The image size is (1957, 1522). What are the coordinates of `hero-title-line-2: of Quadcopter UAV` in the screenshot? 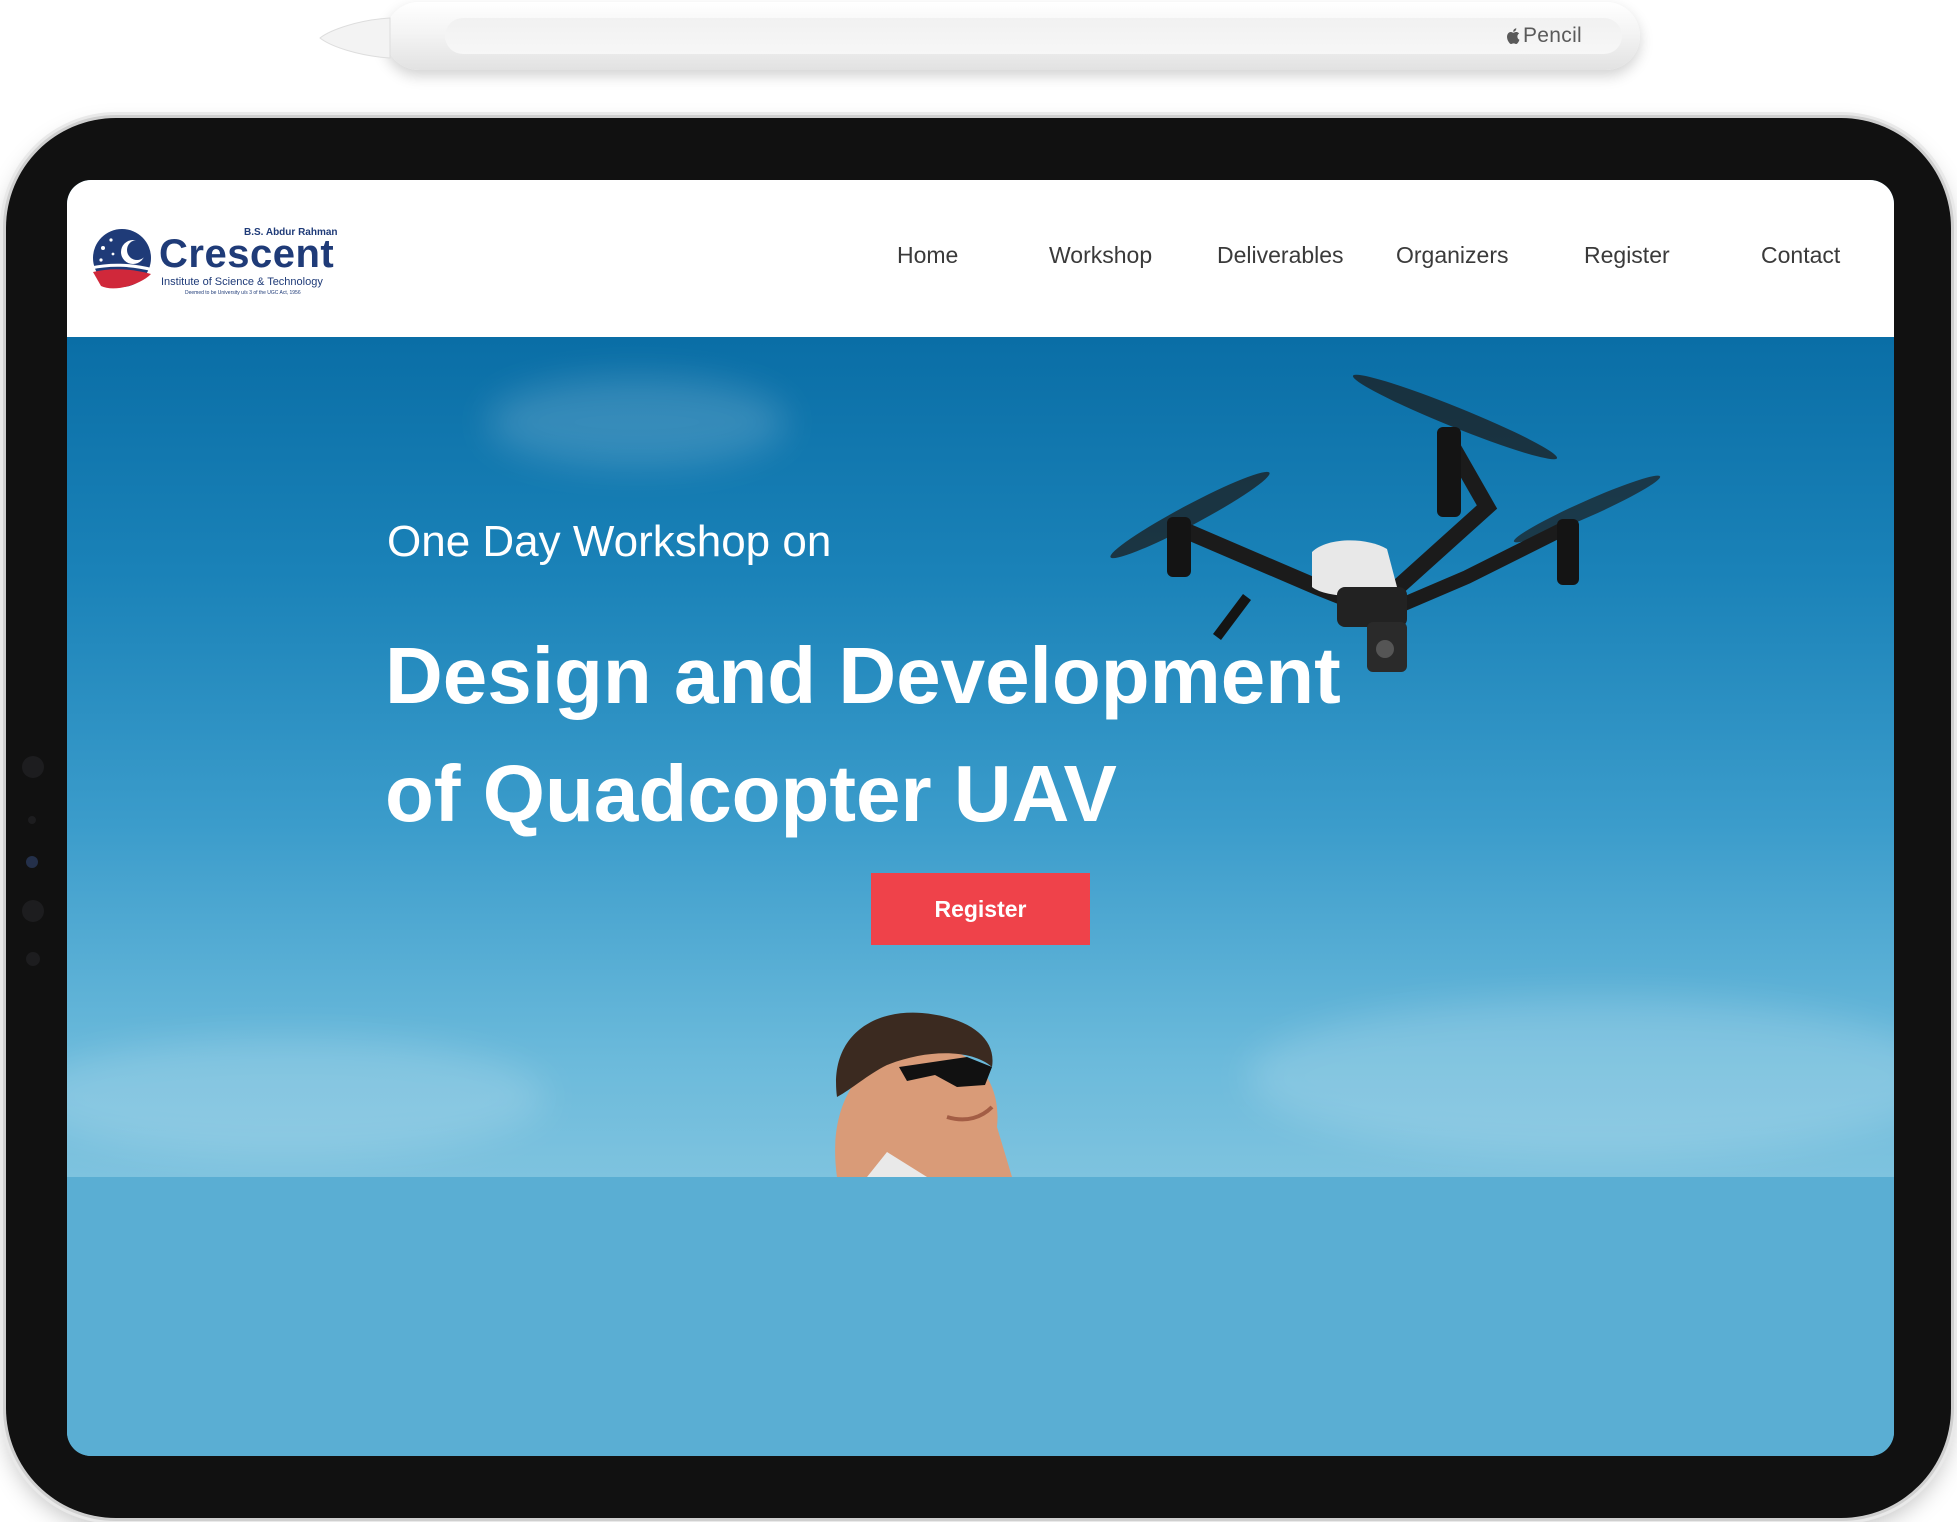 It's located at (751, 793).